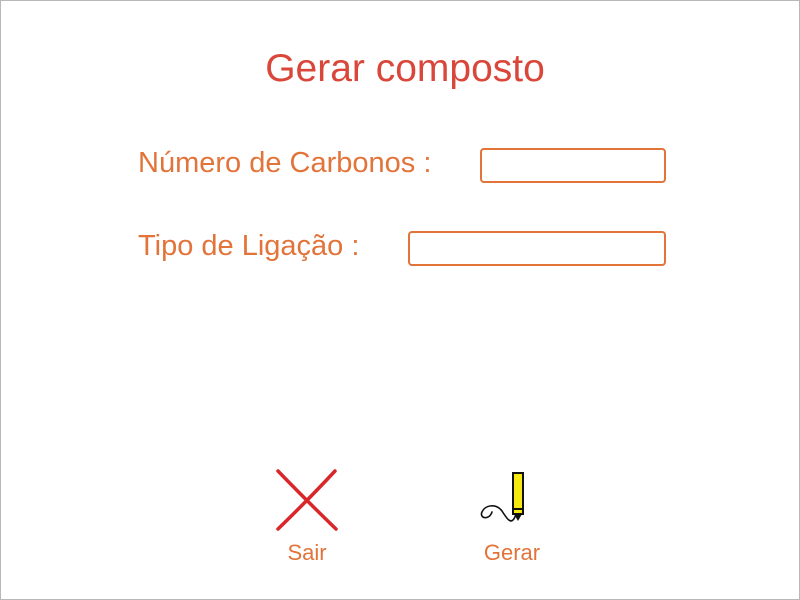 The image size is (800, 600). What do you see at coordinates (307, 500) in the screenshot?
I see `close-x-icon` at bounding box center [307, 500].